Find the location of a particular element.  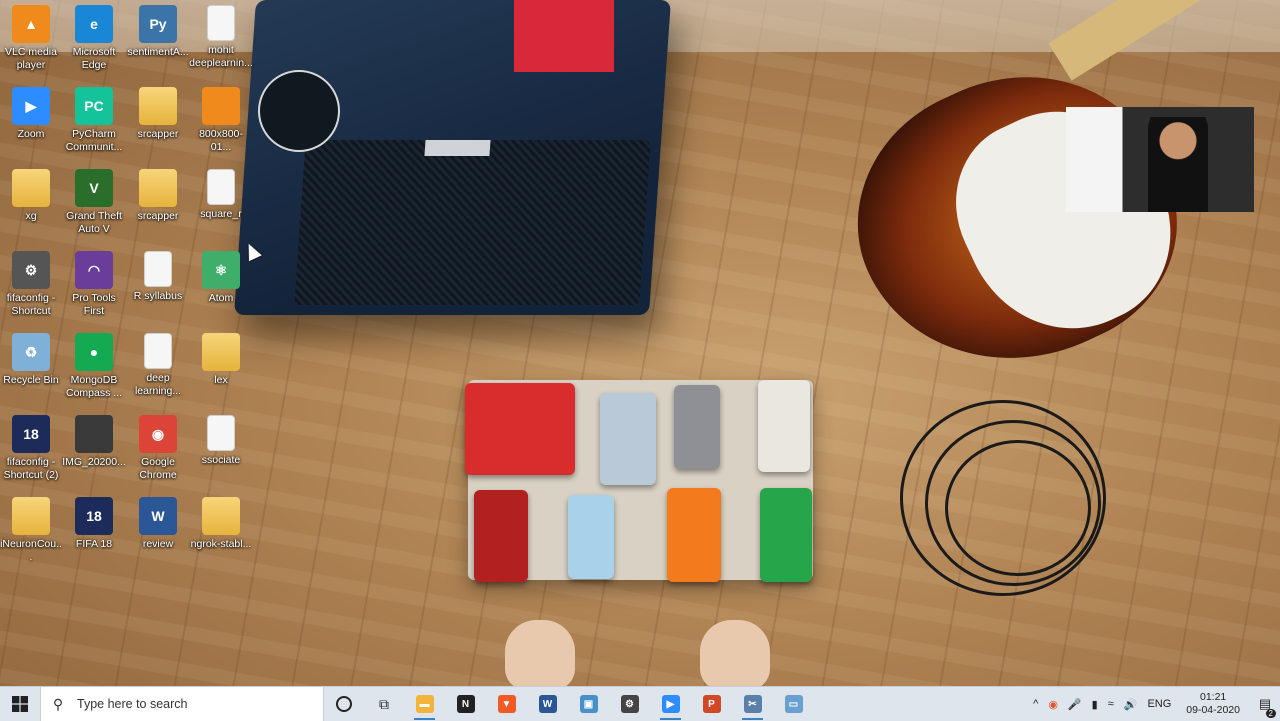

desktop-icon-label: ssociate is located at coordinates (221, 460).